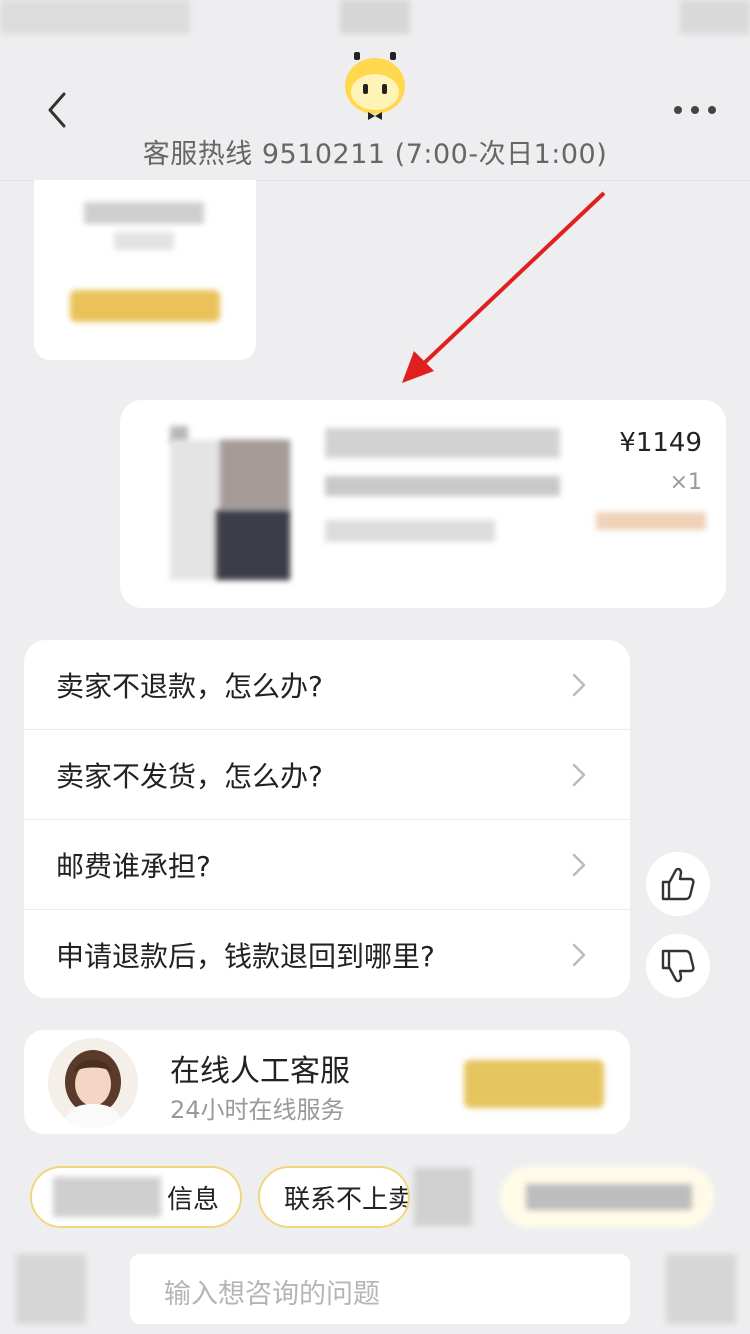 Image resolution: width=750 pixels, height=1334 pixels. I want to click on thumbs-up-button, so click(678, 884).